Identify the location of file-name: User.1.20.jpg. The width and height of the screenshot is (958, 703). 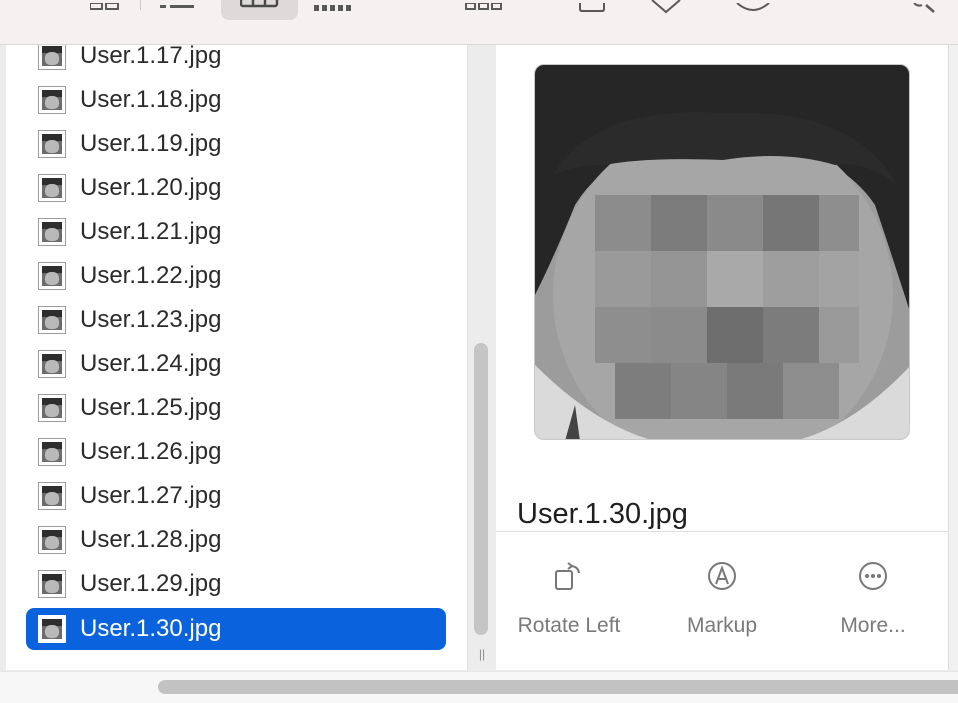
(151, 187).